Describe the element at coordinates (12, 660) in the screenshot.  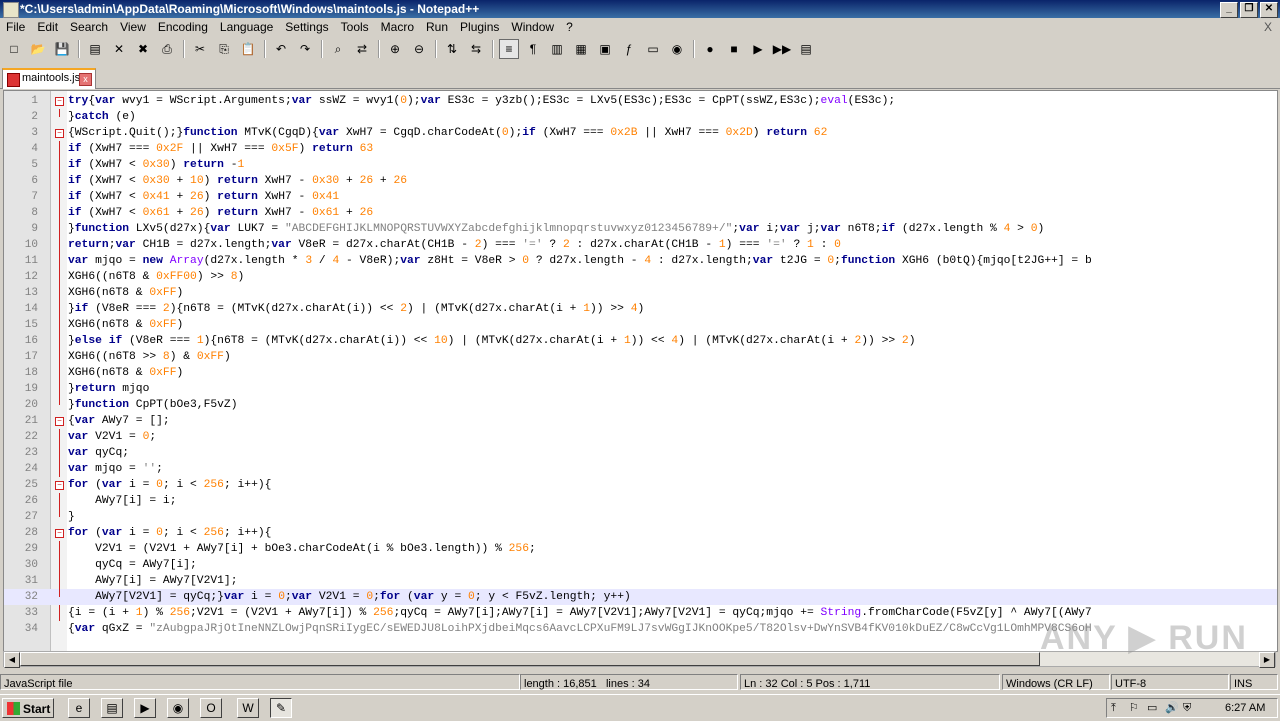
I see `scroll-left-icon: ◀` at that location.